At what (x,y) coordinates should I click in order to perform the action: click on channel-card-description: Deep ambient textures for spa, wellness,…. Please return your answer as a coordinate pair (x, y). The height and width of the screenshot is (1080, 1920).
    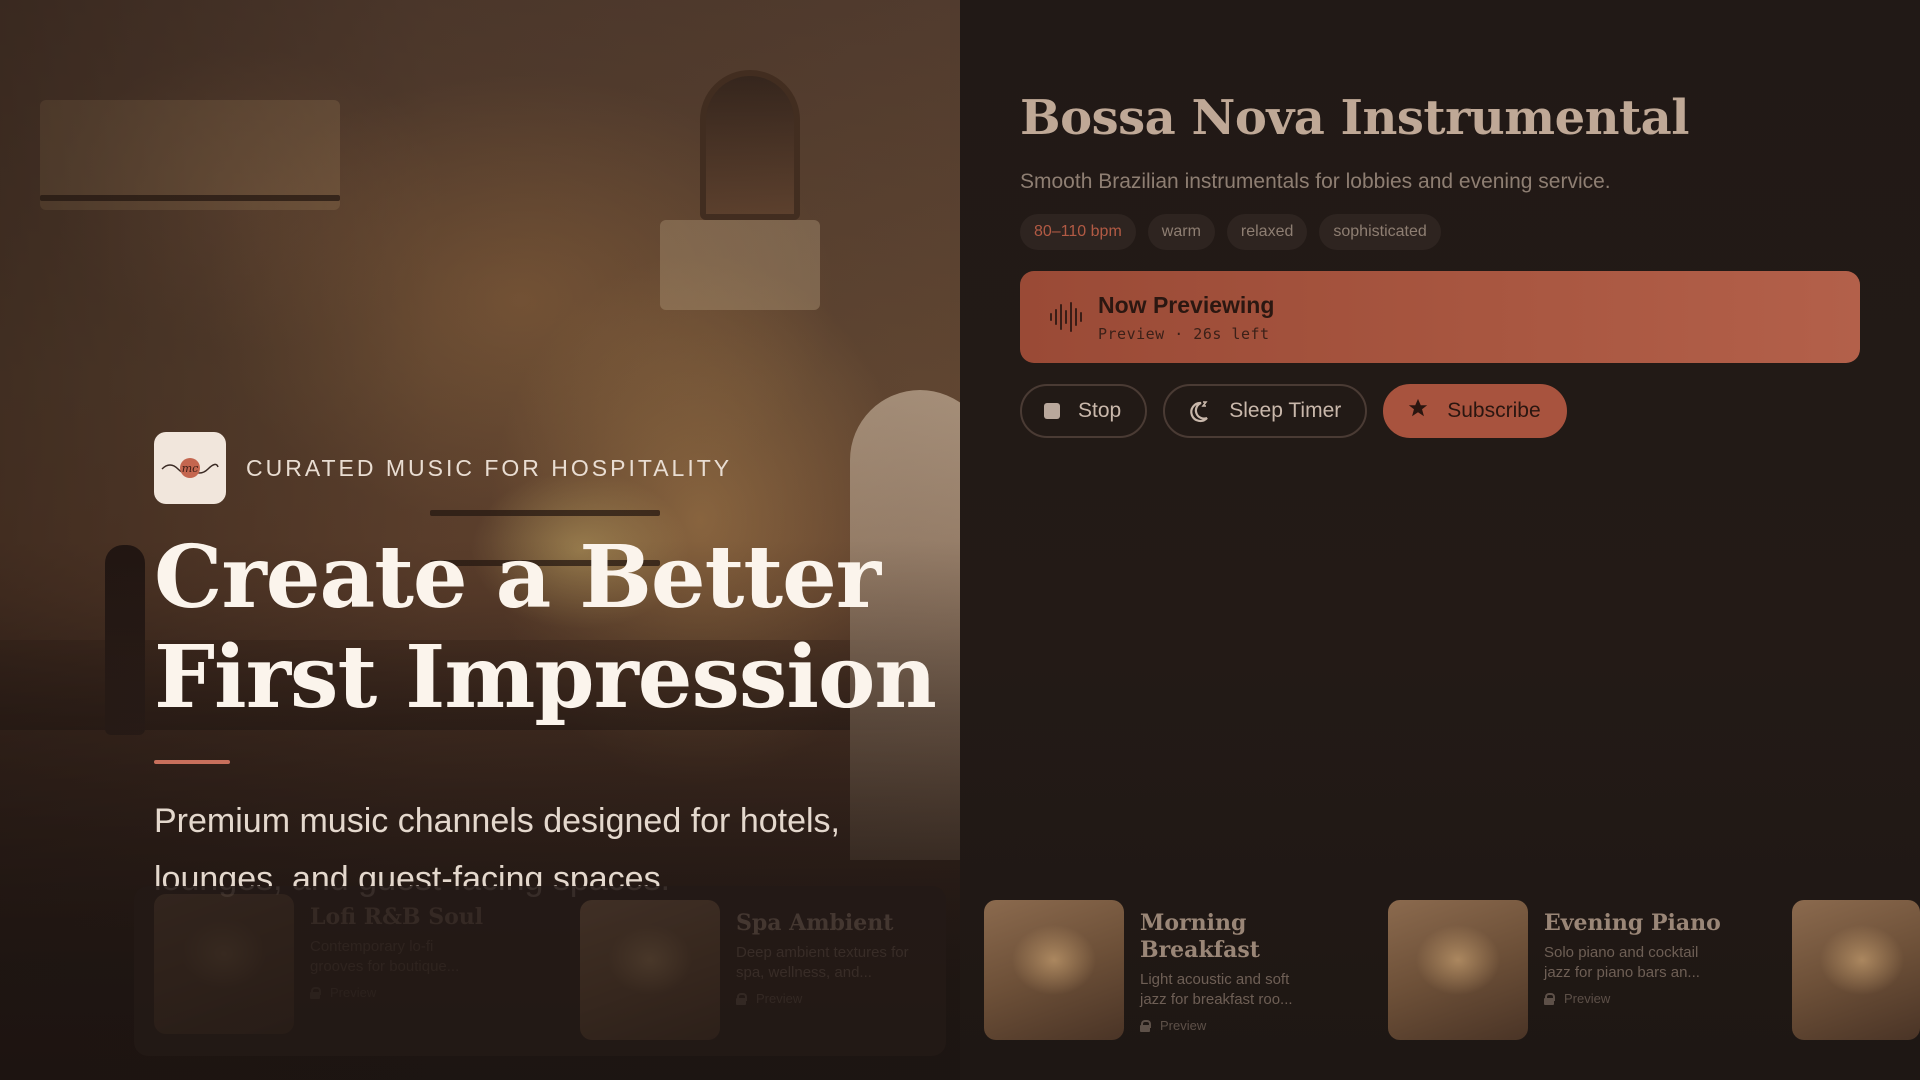
    Looking at the image, I should click on (822, 962).